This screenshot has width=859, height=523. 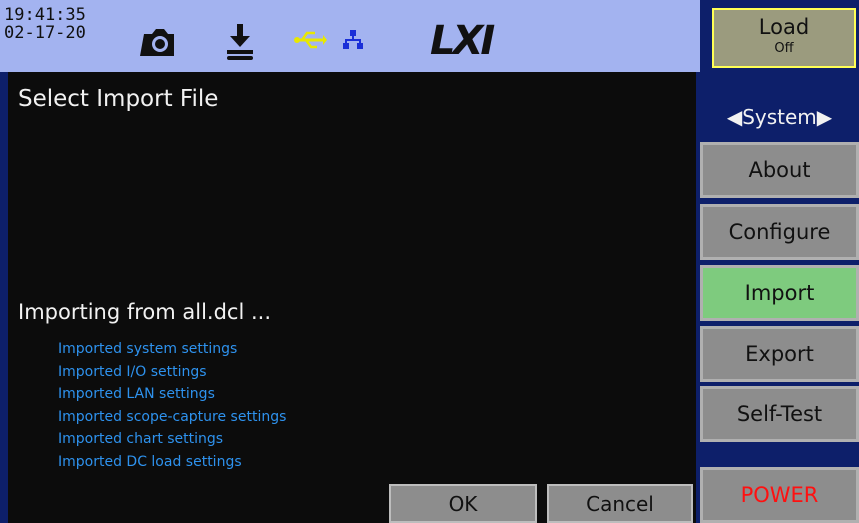 I want to click on download-icon, so click(x=240, y=42).